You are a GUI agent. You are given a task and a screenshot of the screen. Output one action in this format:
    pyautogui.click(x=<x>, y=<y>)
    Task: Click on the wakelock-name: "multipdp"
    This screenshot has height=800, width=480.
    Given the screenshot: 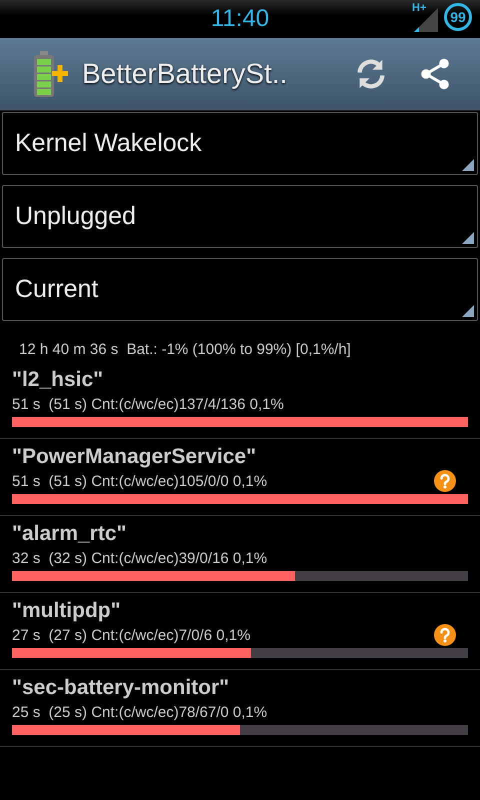 What is the action you would take?
    pyautogui.click(x=67, y=611)
    